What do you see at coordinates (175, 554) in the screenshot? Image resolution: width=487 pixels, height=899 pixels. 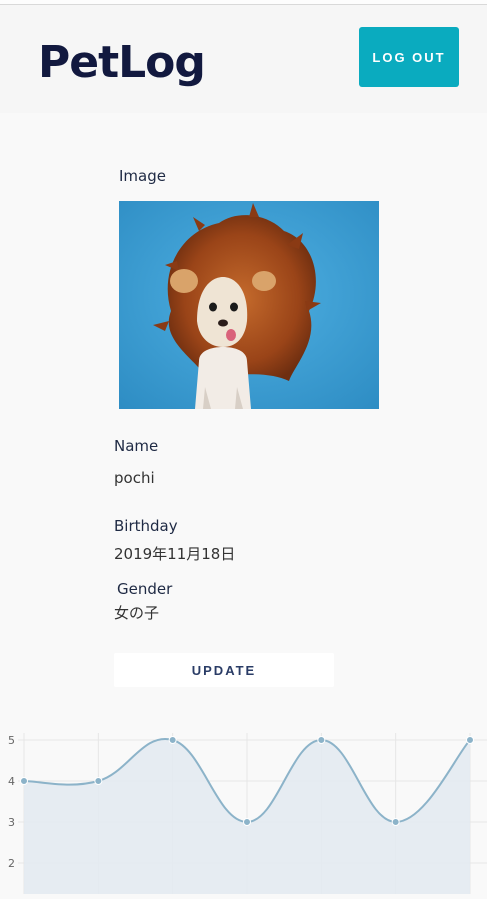 I see `birthday-value: 2019年11月18日` at bounding box center [175, 554].